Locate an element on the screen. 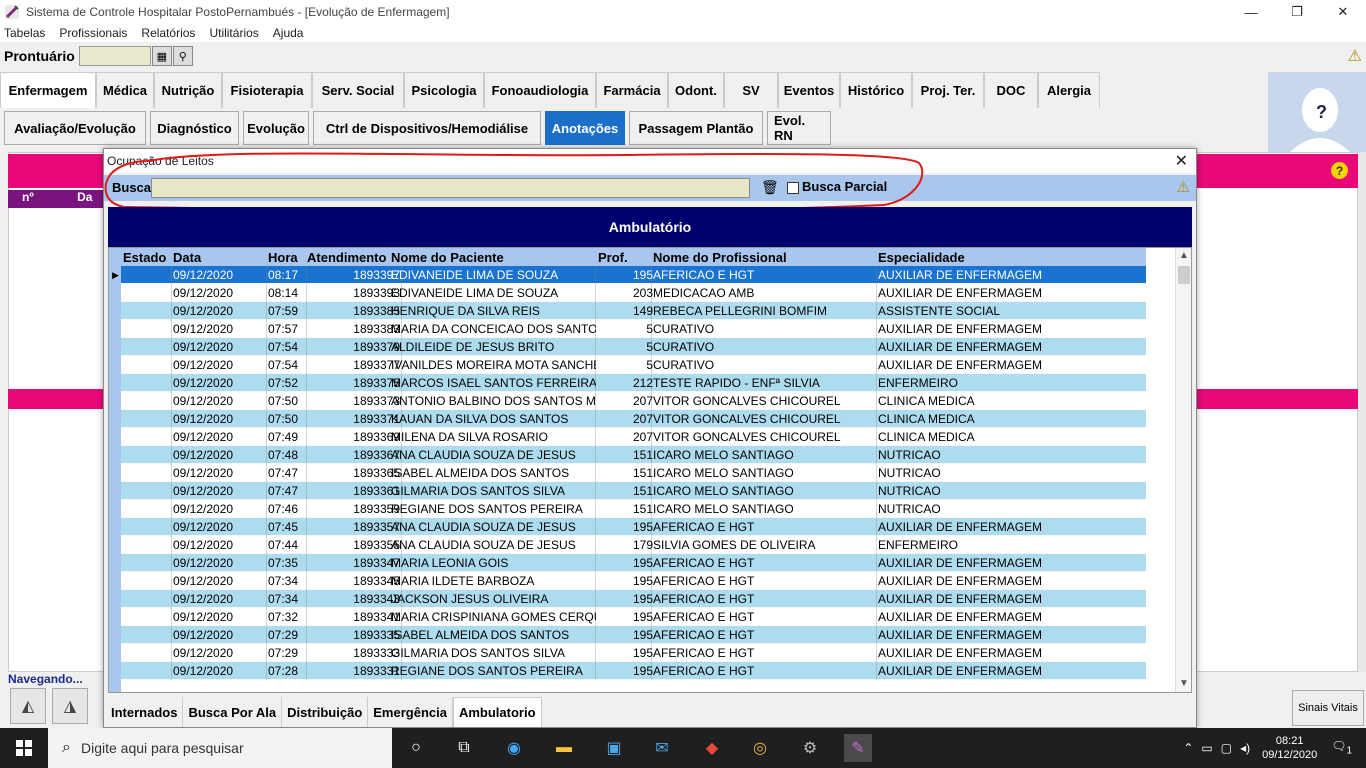 The image size is (1366, 768). nav-back-icon: ◭ is located at coordinates (28, 706).